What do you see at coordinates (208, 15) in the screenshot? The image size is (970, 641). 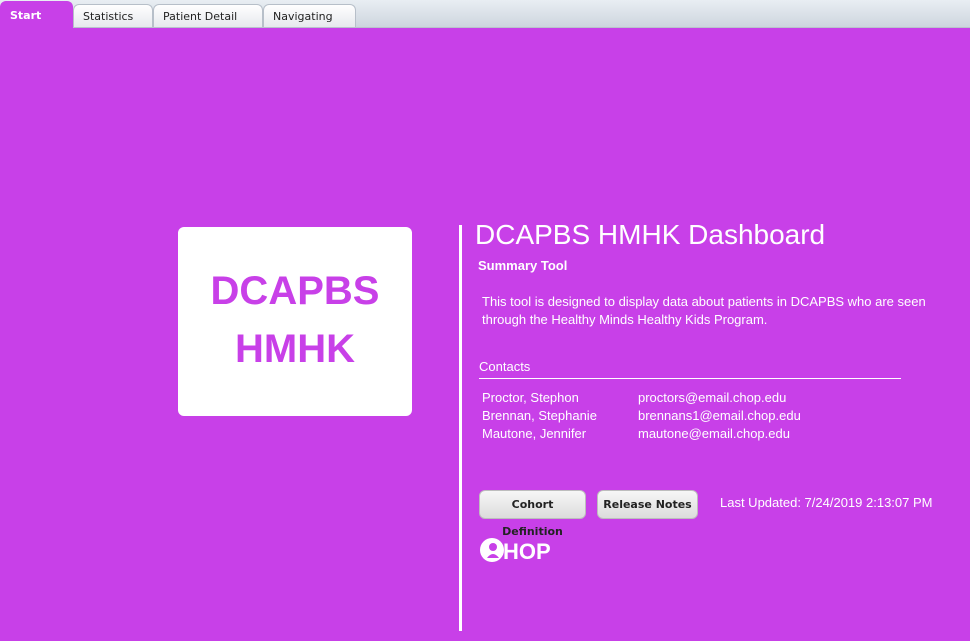 I see `tab-patient-detail: Patient Detail` at bounding box center [208, 15].